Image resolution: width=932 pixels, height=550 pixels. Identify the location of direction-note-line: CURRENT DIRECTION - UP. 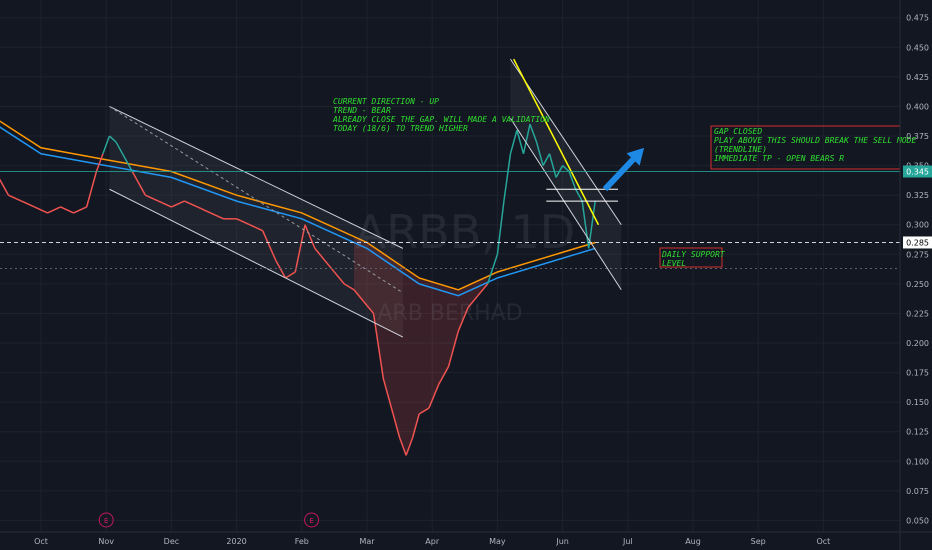
(386, 101).